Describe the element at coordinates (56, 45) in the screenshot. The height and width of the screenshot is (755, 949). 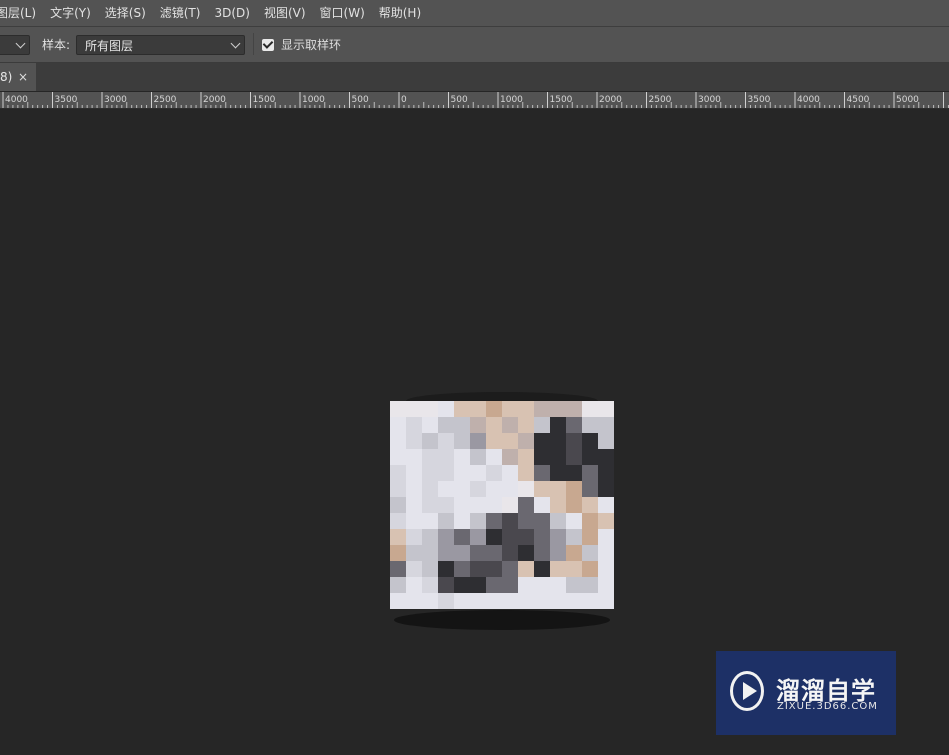
I see `sample-label: 样本:` at that location.